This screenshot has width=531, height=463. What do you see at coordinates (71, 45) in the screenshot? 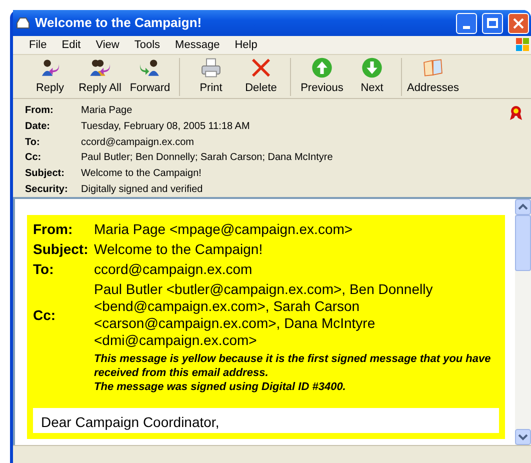
I see `menu-item: Edit` at bounding box center [71, 45].